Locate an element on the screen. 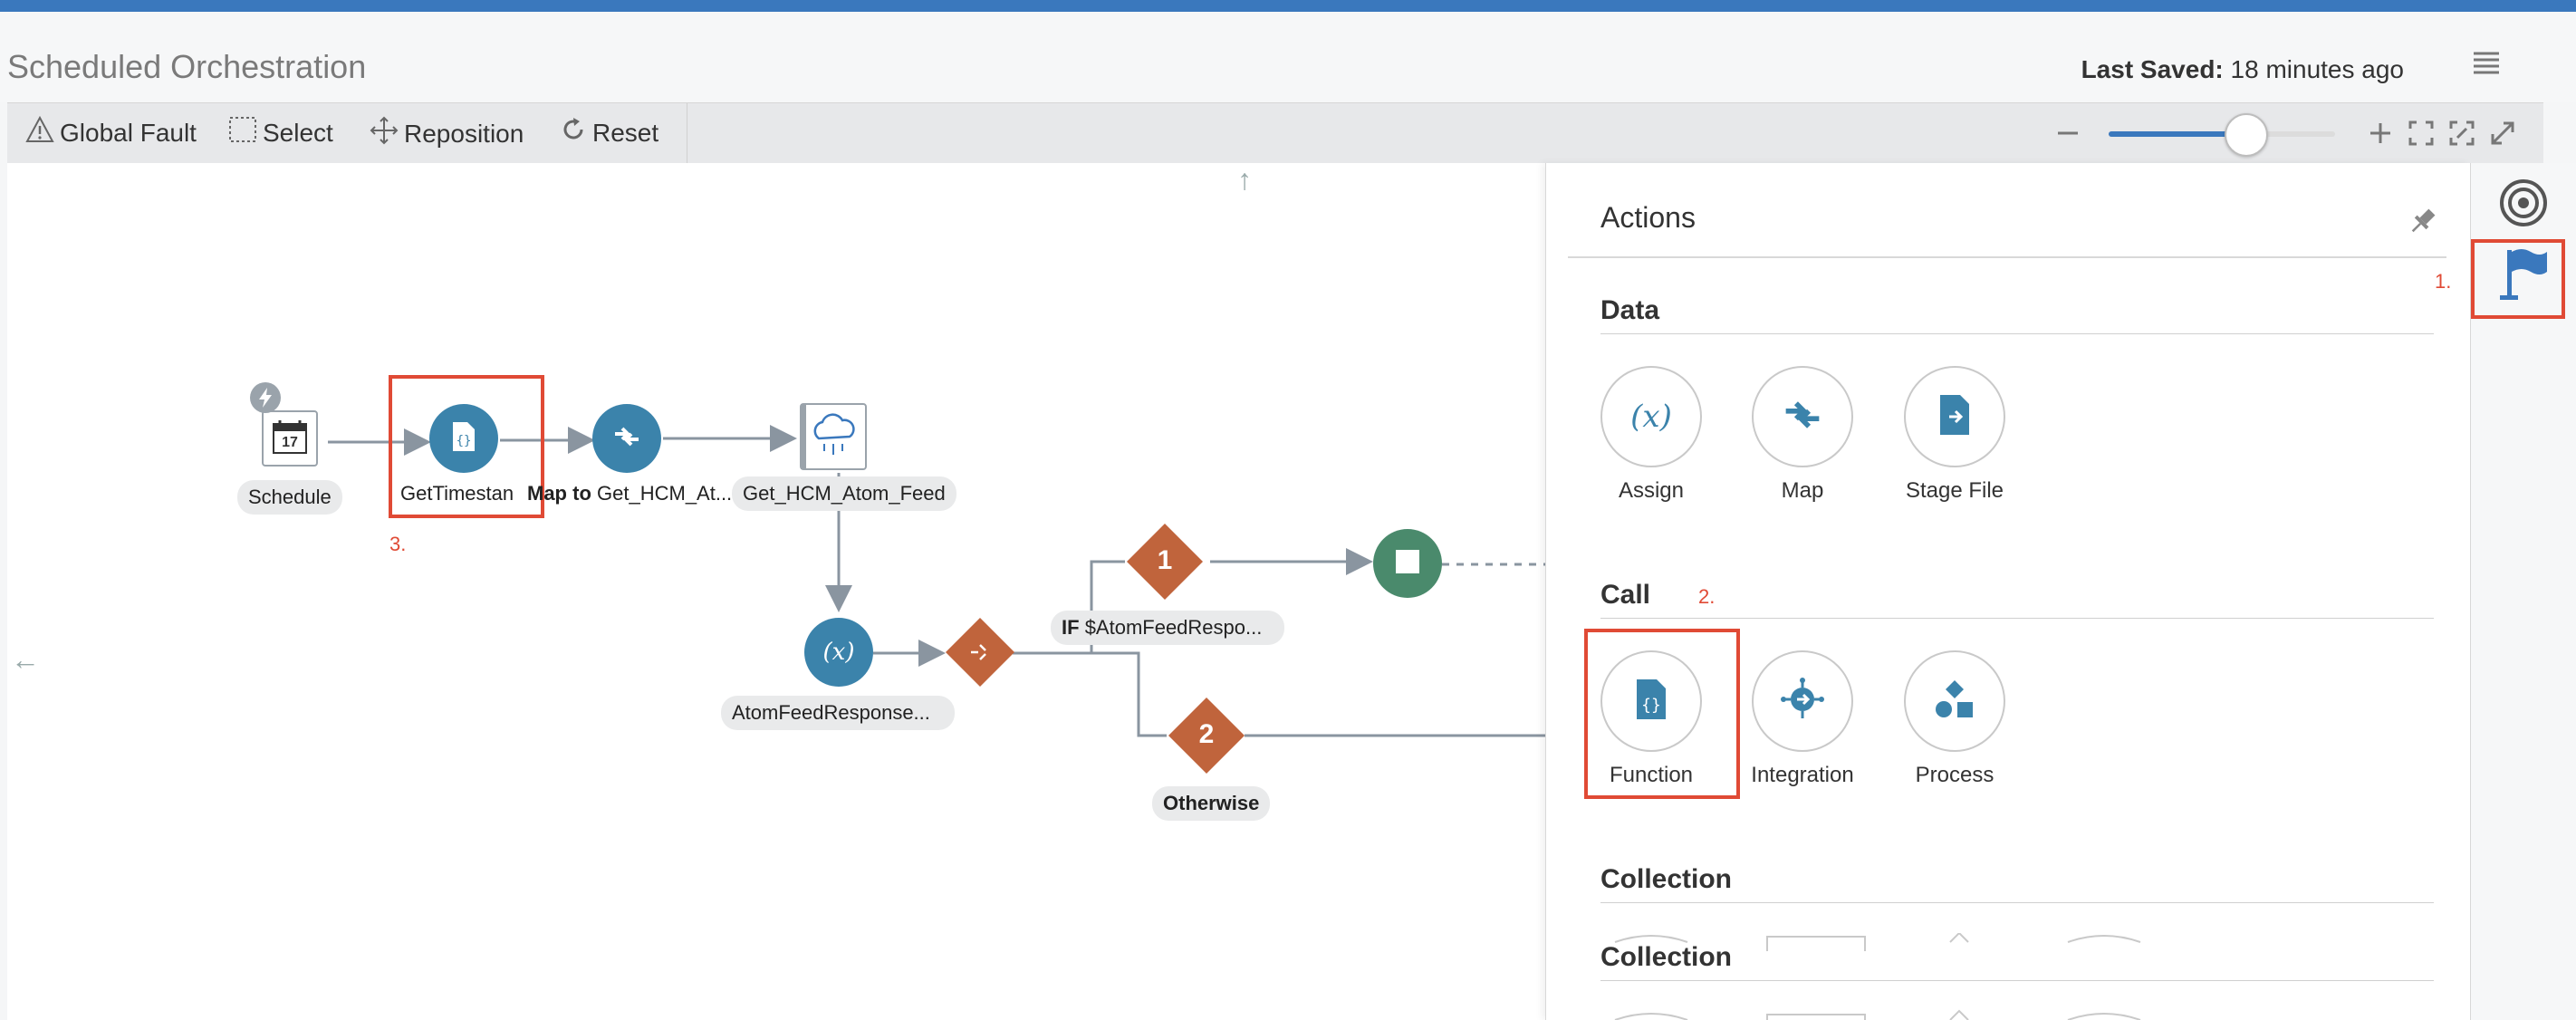 The height and width of the screenshot is (1020, 2576). stop-icon is located at coordinates (1407, 564).